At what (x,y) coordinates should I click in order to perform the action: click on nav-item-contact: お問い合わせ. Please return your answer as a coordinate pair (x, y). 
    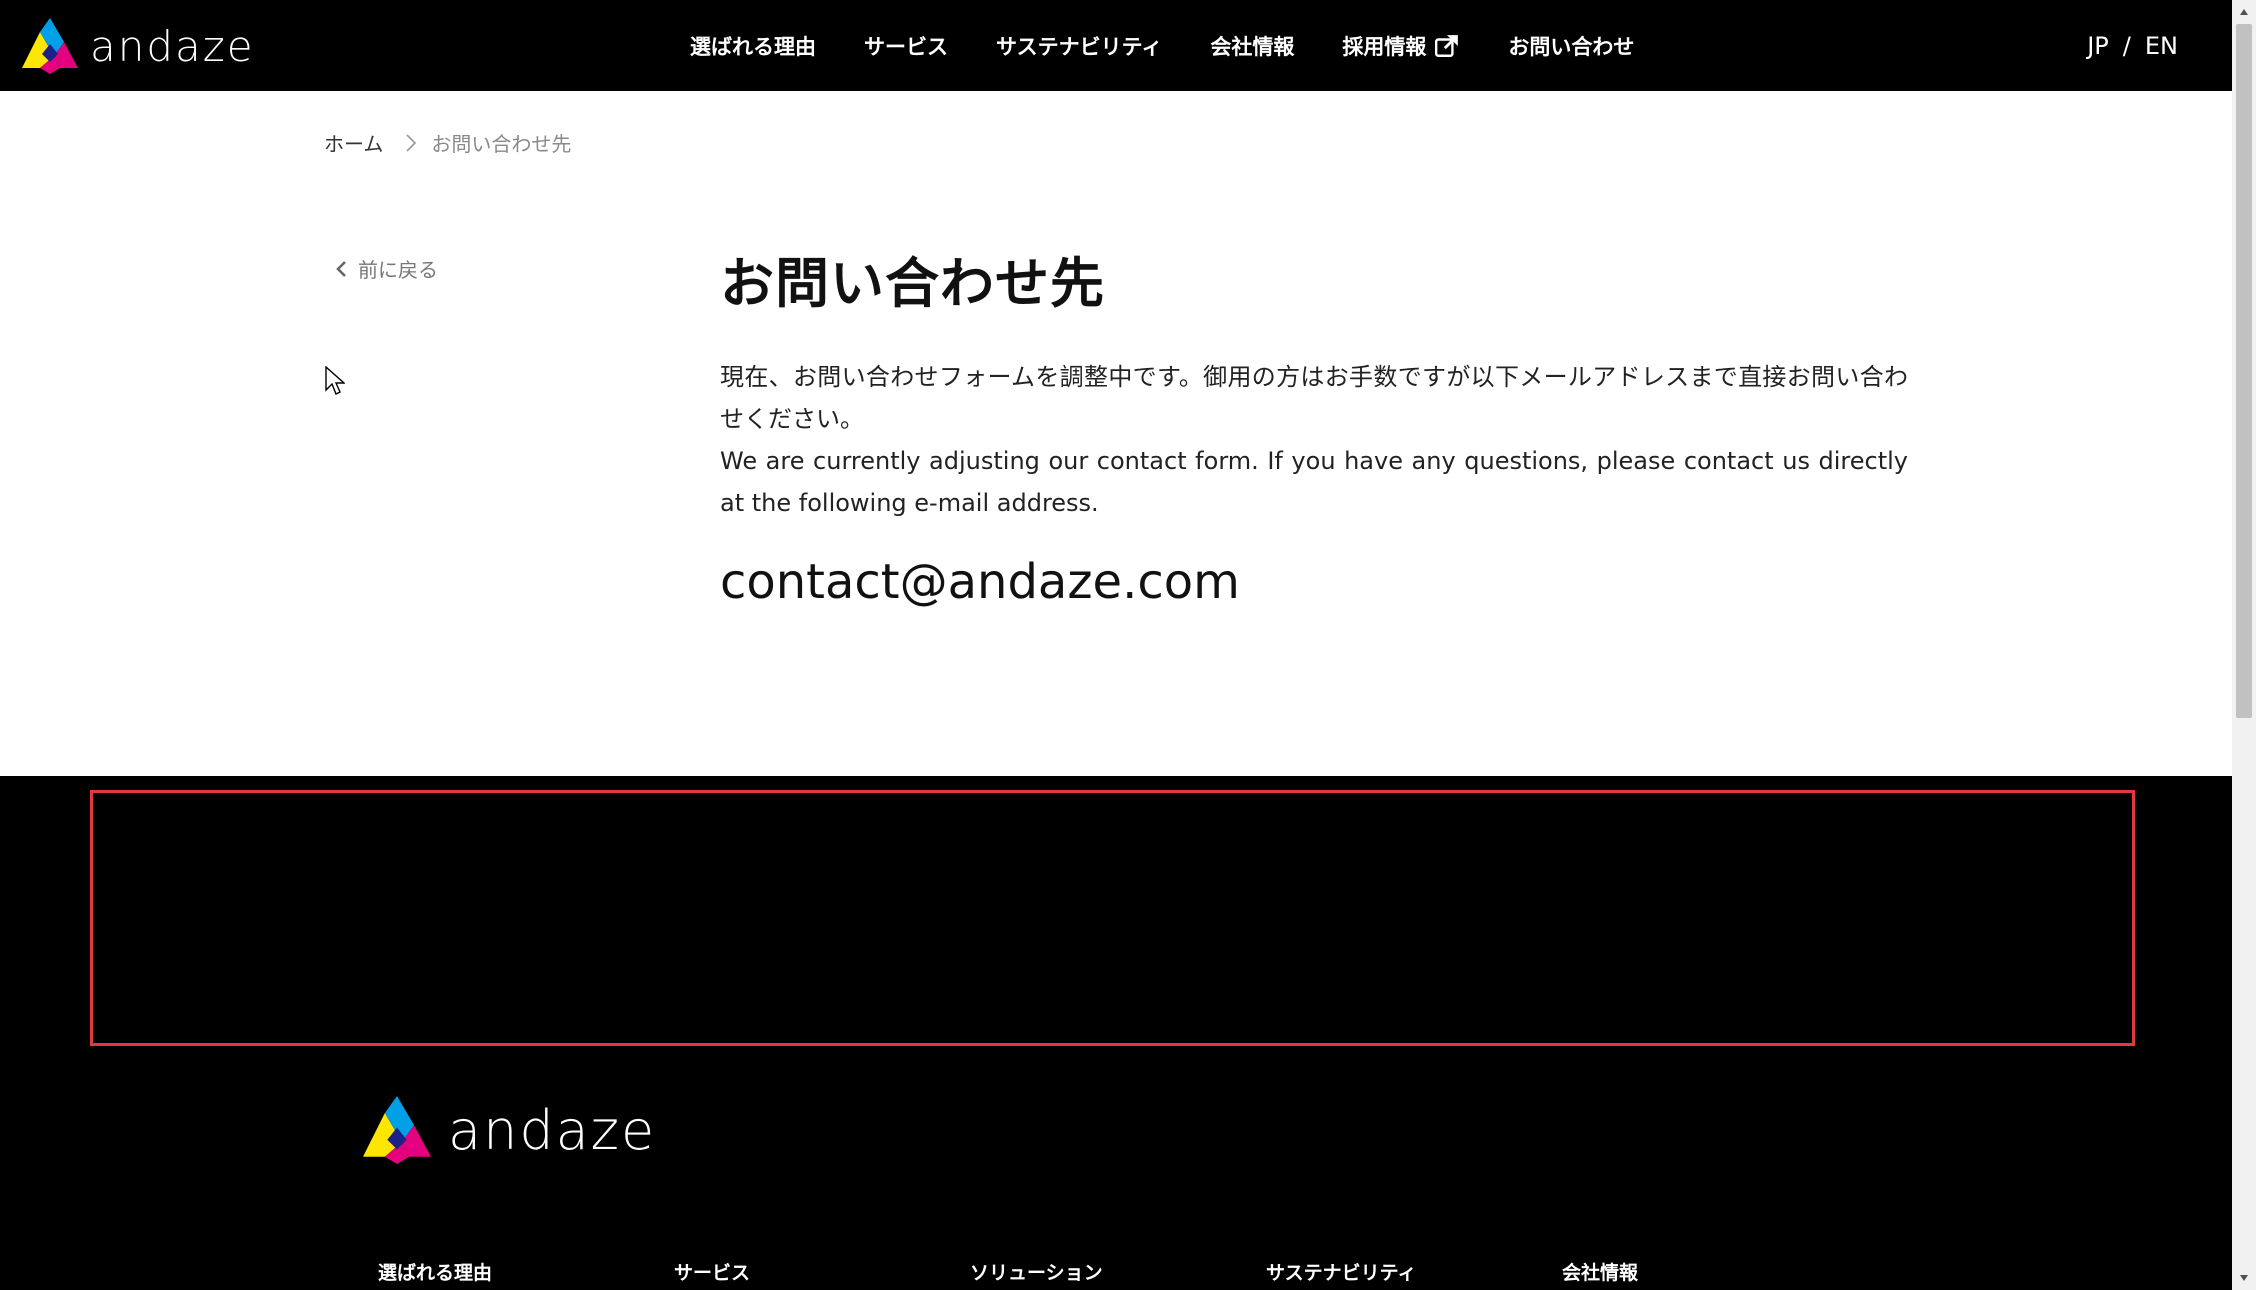
    Looking at the image, I should click on (1571, 46).